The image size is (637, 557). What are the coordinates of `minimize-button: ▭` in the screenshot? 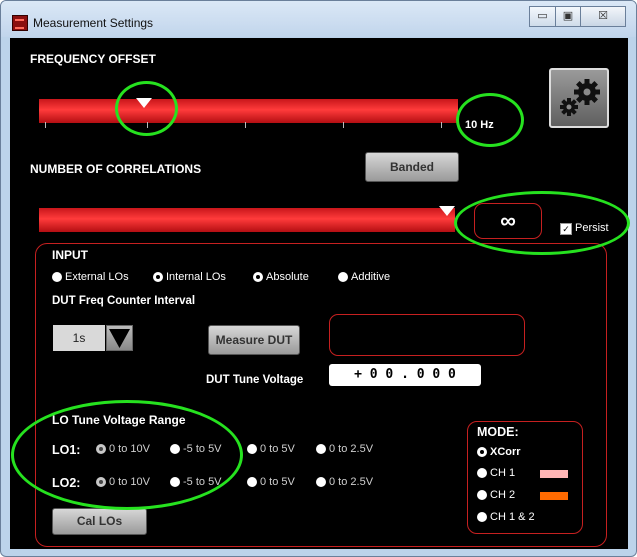 It's located at (542, 16).